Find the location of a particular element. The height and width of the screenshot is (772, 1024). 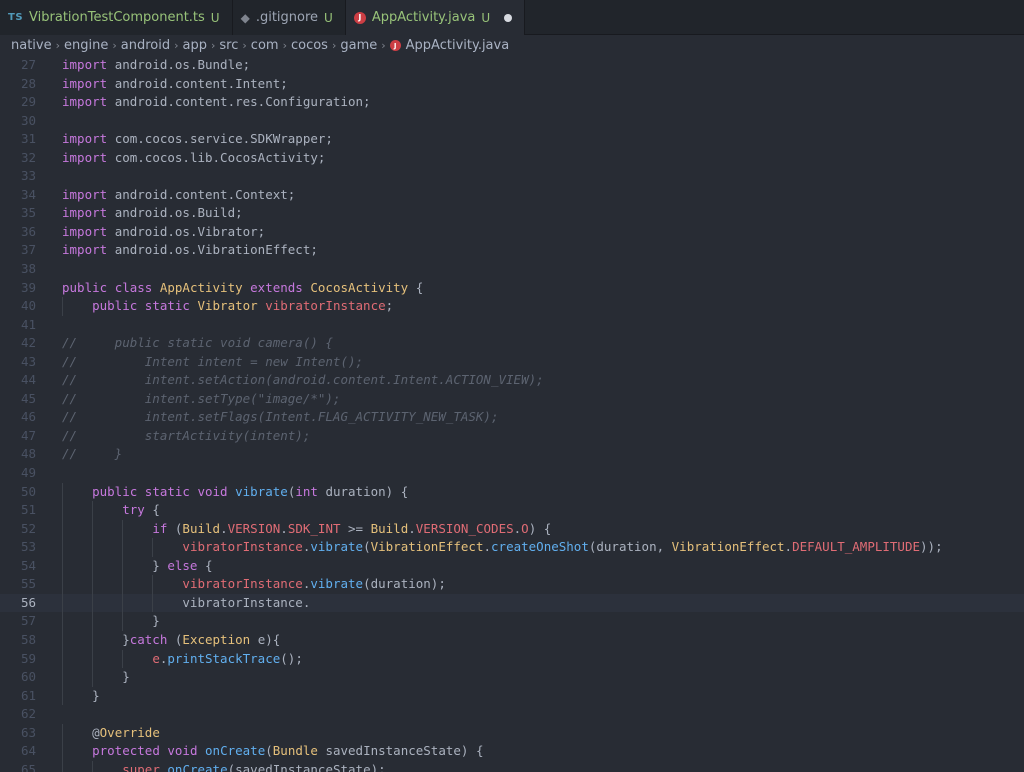

code-line: 34 import android.content.Context; is located at coordinates (512, 195).